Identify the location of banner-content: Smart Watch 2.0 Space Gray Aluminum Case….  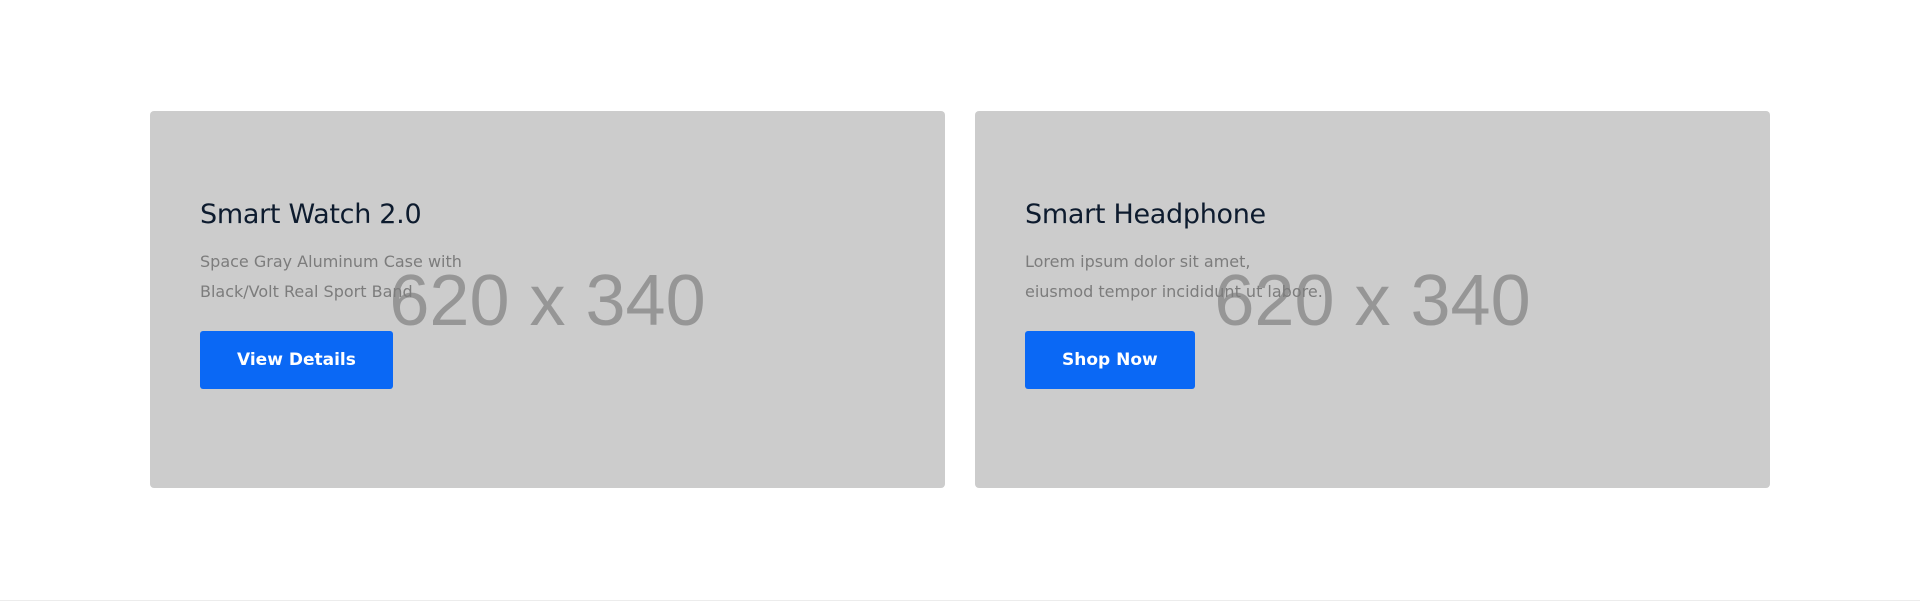
(430, 293).